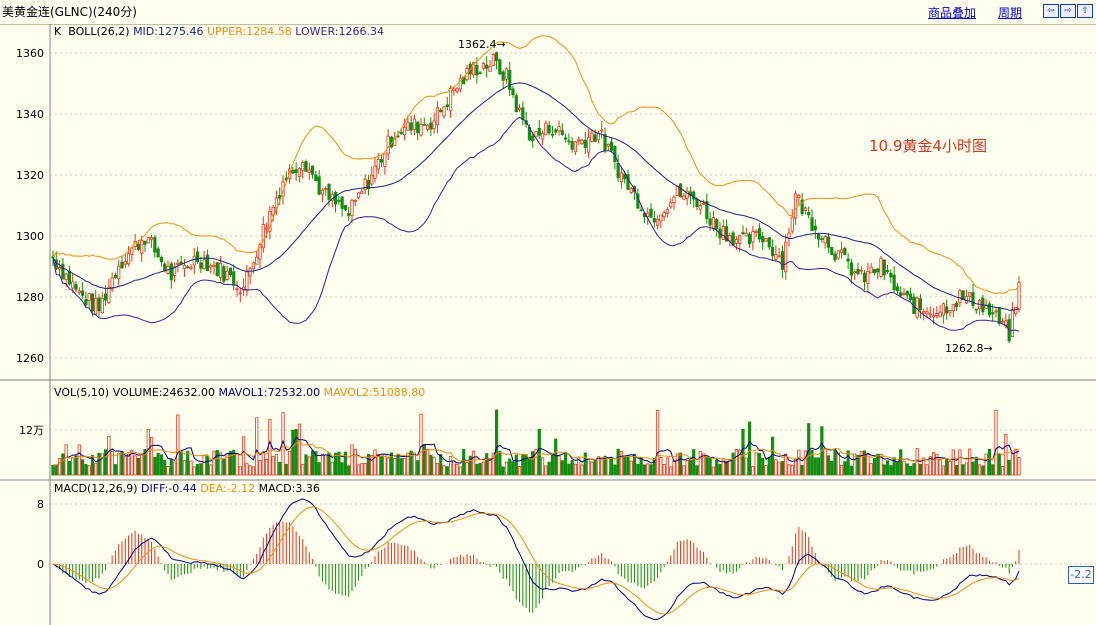 The width and height of the screenshot is (1096, 625). Describe the element at coordinates (289, 488) in the screenshot. I see `macd-value: MACD:3.36` at that location.